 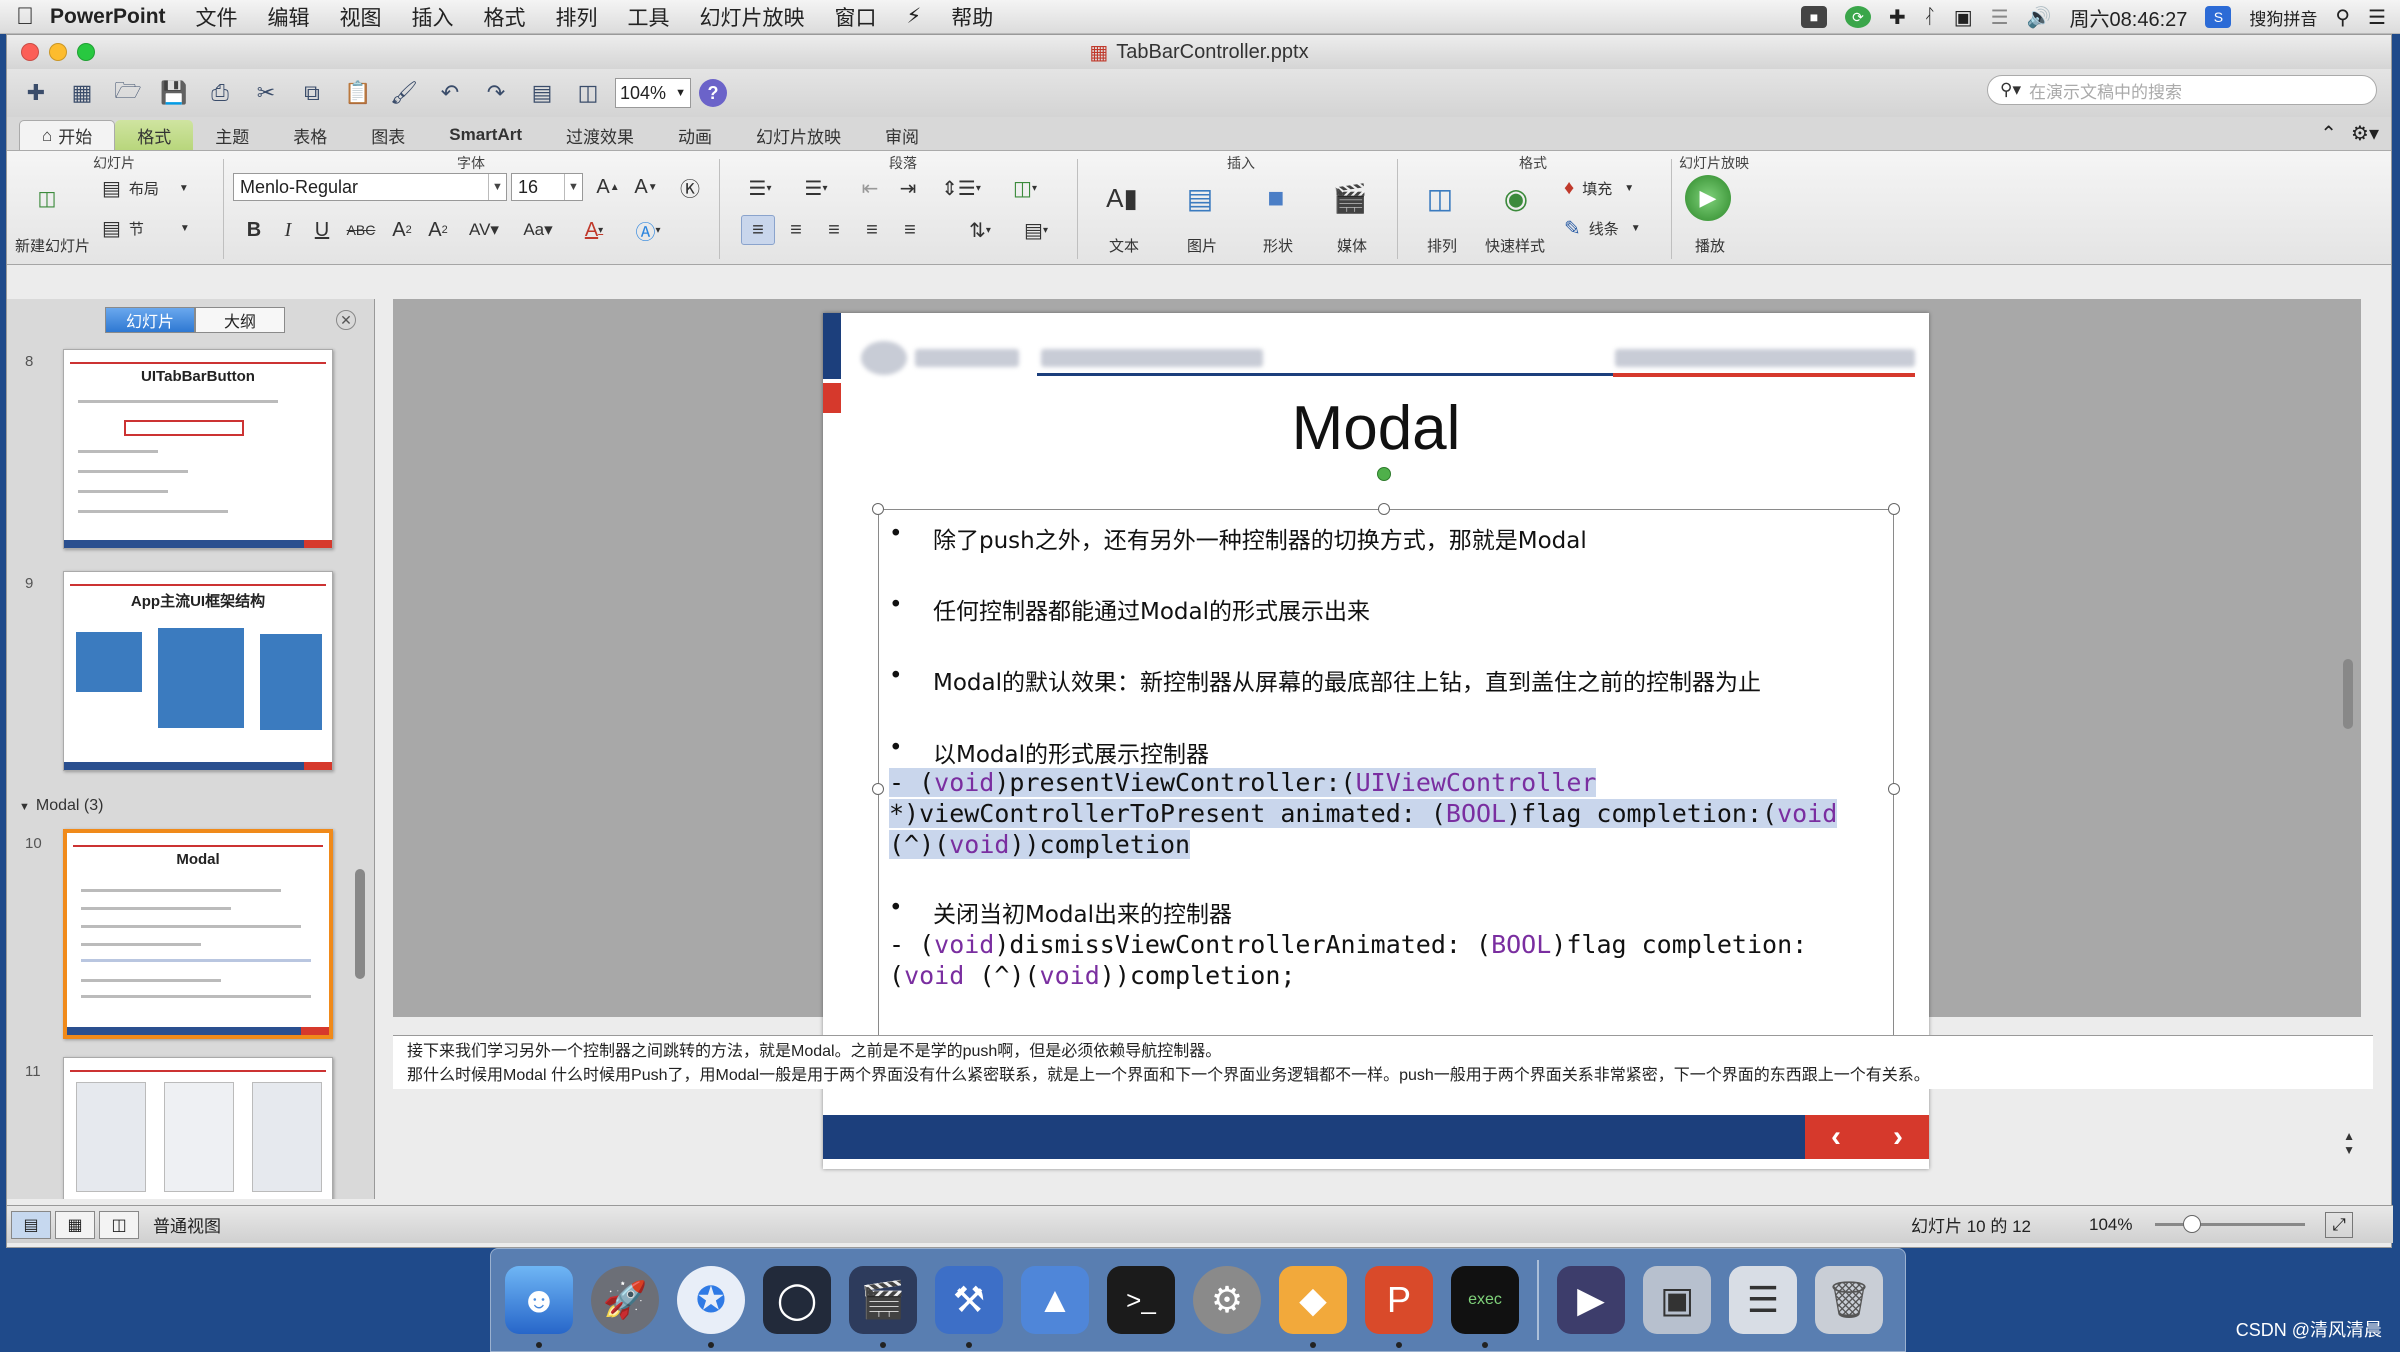 What do you see at coordinates (625, 1300) in the screenshot?
I see `launchpad-icon: 🚀` at bounding box center [625, 1300].